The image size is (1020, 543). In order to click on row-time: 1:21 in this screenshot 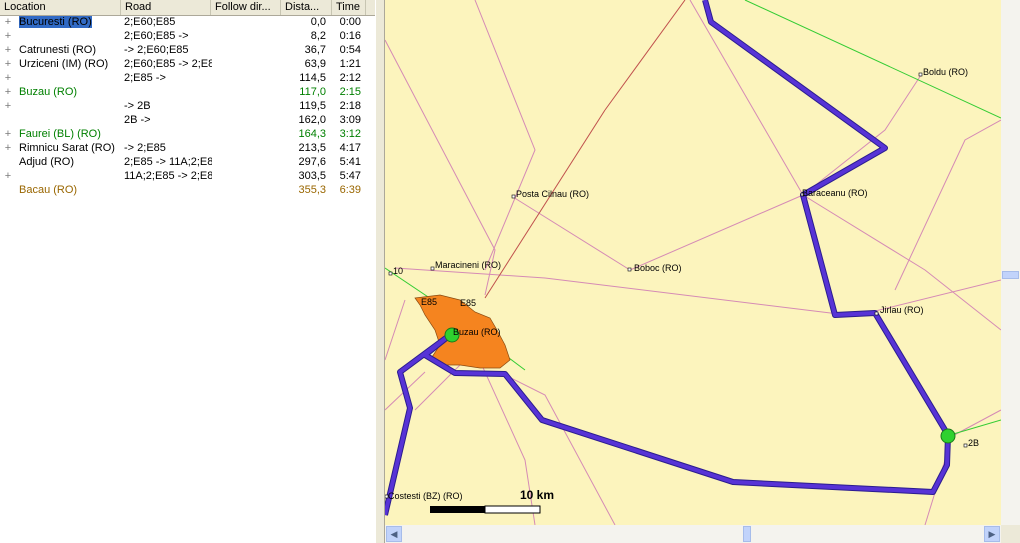, I will do `click(350, 64)`.